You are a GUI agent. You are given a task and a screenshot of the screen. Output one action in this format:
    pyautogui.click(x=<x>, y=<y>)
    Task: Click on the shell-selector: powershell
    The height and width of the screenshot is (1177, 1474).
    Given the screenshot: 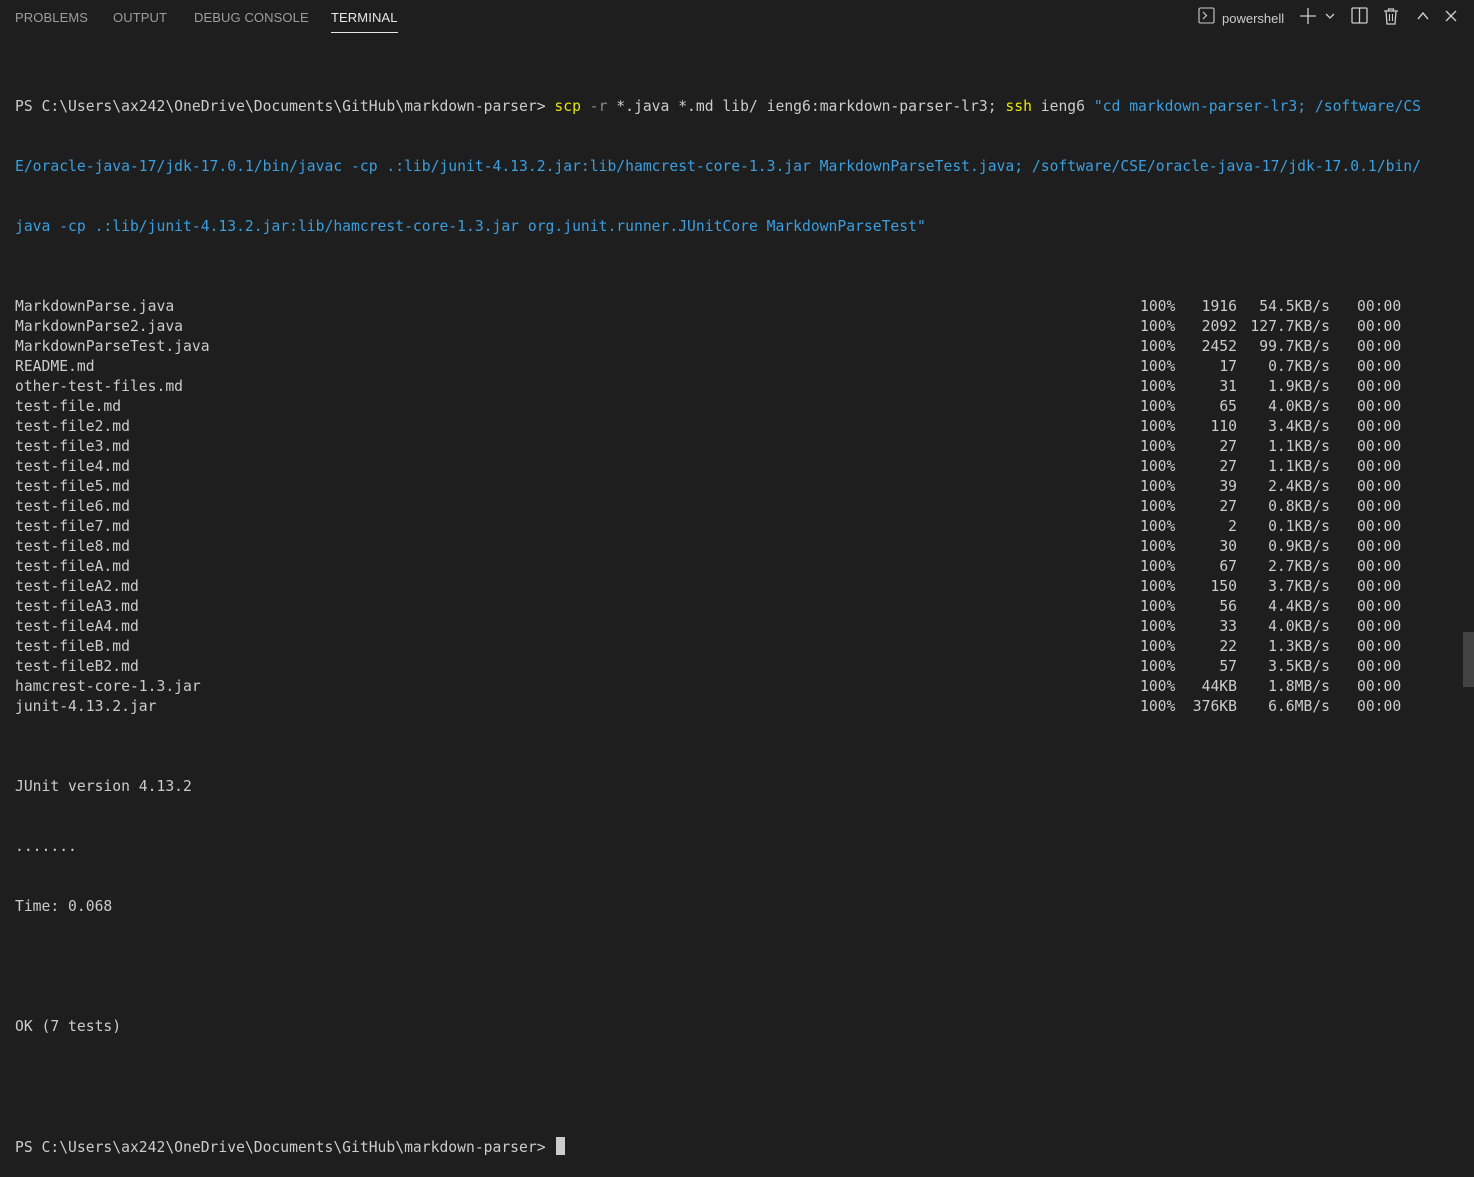 What is the action you would take?
    pyautogui.click(x=1241, y=17)
    